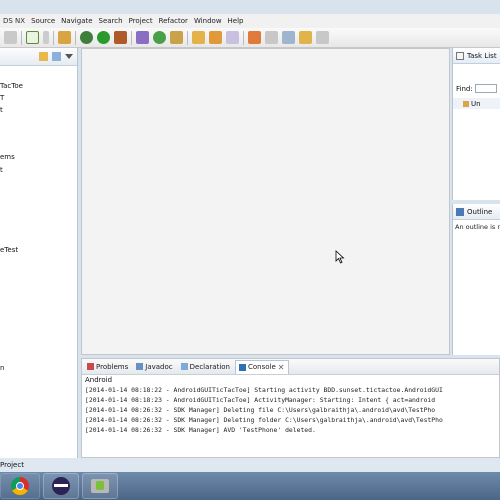 This screenshot has height=500, width=500. I want to click on task-find-row: Find:, so click(476, 88).